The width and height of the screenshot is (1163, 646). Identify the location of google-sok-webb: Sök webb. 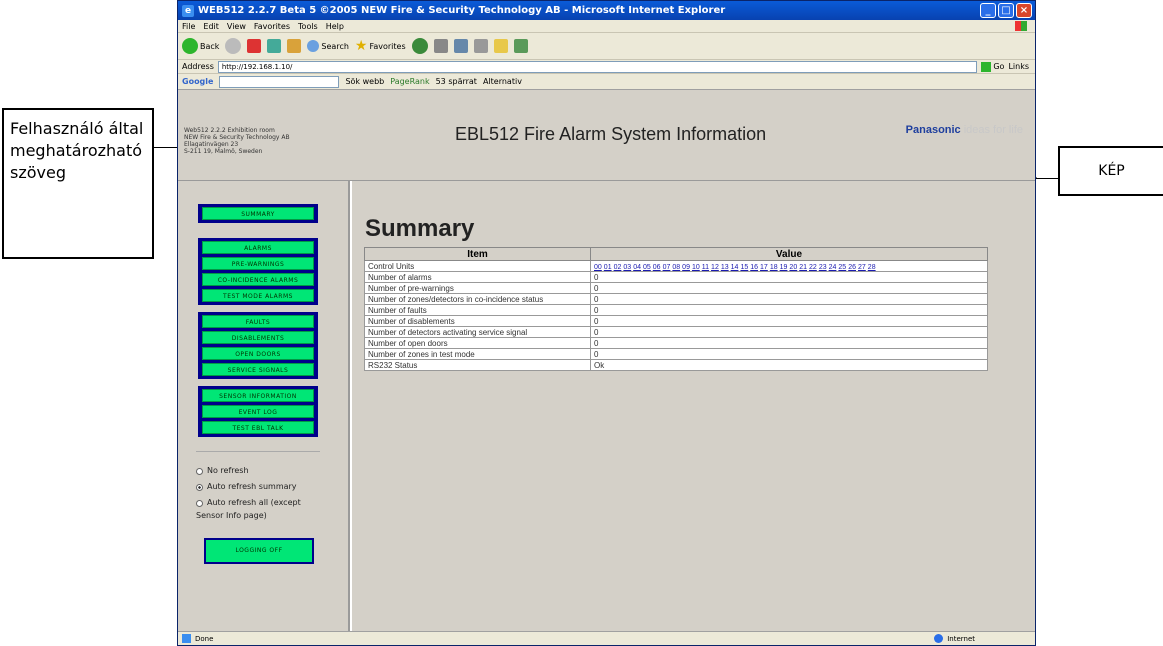
(364, 81).